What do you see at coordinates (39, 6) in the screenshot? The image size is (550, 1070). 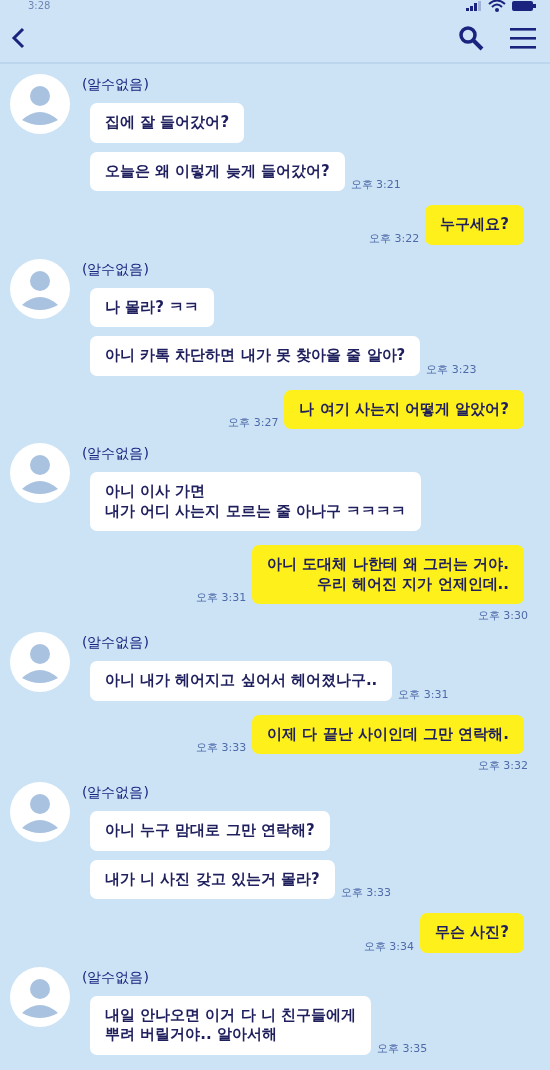 I see `status-time: 3:28` at bounding box center [39, 6].